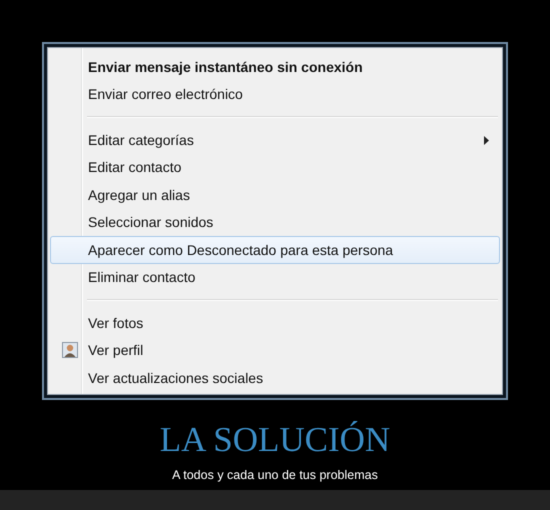 This screenshot has height=510, width=550. Describe the element at coordinates (275, 440) in the screenshot. I see `caption-title: LA SOLUCIÓN` at that location.